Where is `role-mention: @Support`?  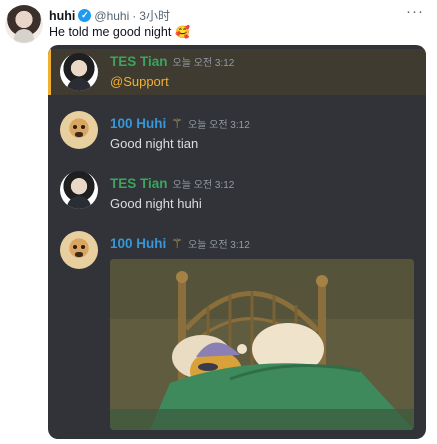 role-mention: @Support is located at coordinates (139, 81).